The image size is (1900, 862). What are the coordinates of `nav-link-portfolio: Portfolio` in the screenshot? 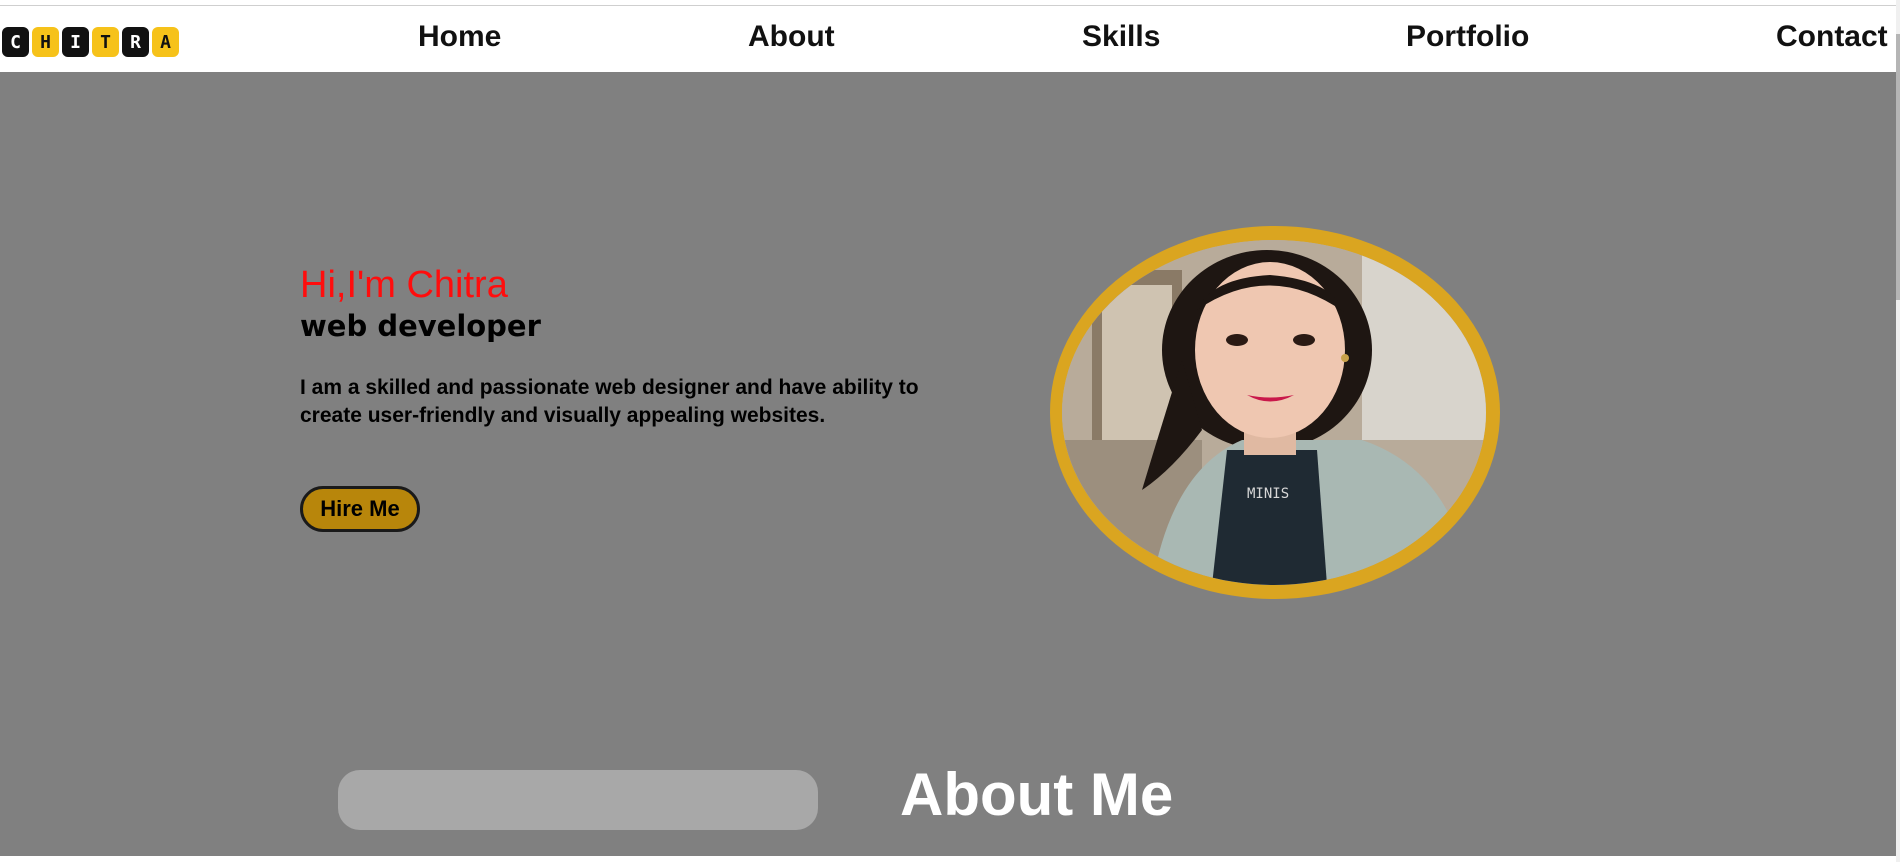 It's located at (1467, 37).